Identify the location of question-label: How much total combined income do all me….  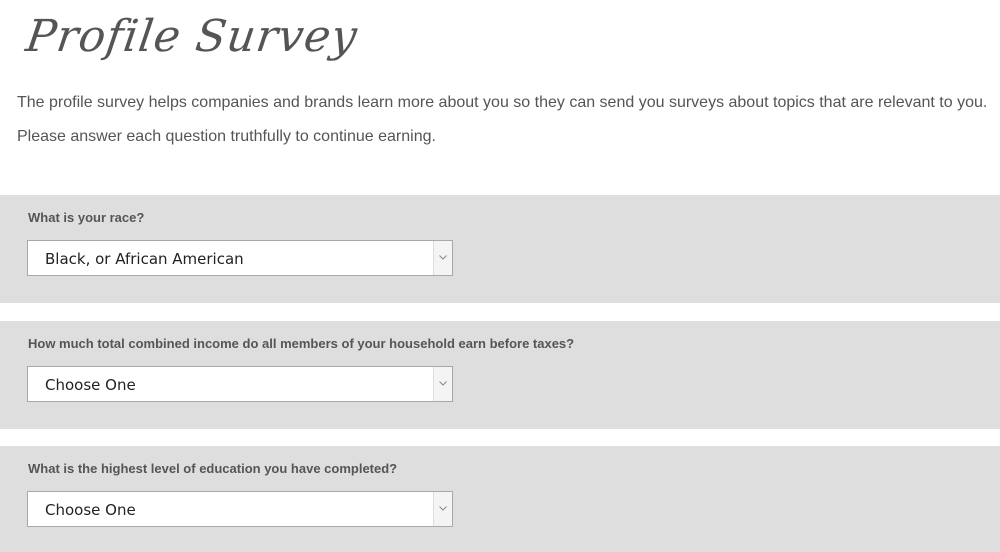
(301, 343).